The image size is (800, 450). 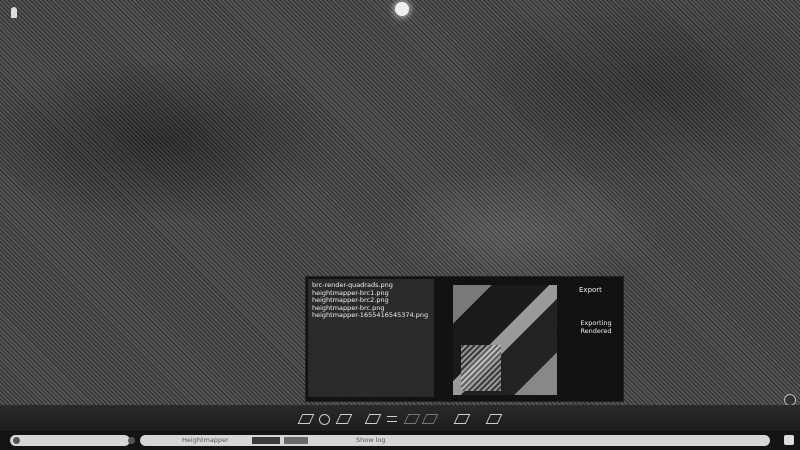 What do you see at coordinates (596, 331) in the screenshot?
I see `status-line: Rendered` at bounding box center [596, 331].